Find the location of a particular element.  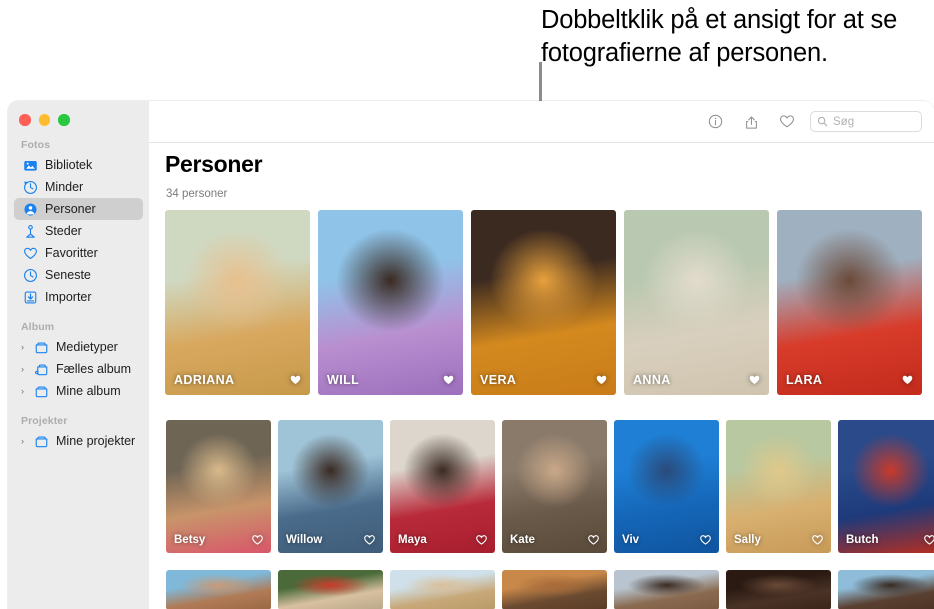

sidebar-item-f-lles-album: › Fælles album is located at coordinates (78, 369).